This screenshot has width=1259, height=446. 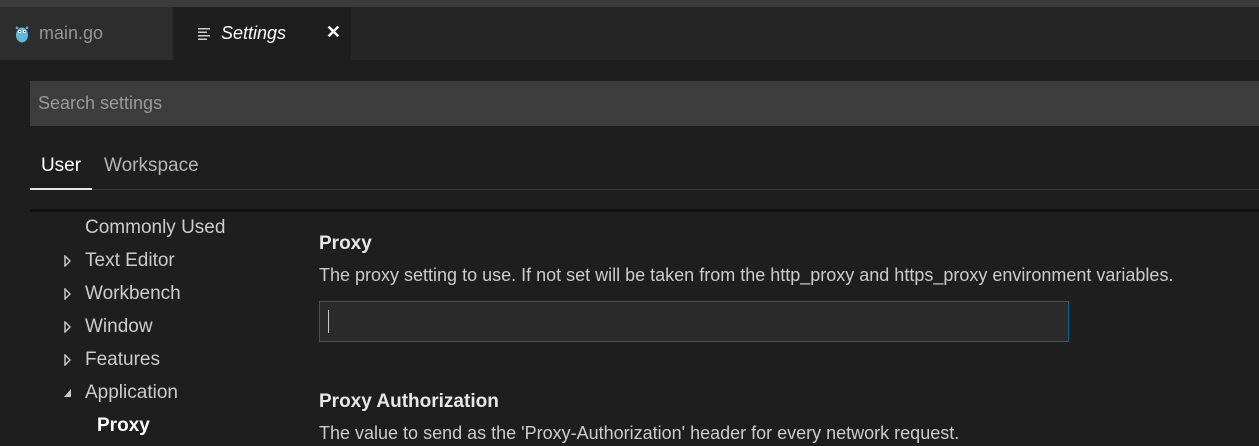 What do you see at coordinates (328, 321) in the screenshot?
I see `text-caret` at bounding box center [328, 321].